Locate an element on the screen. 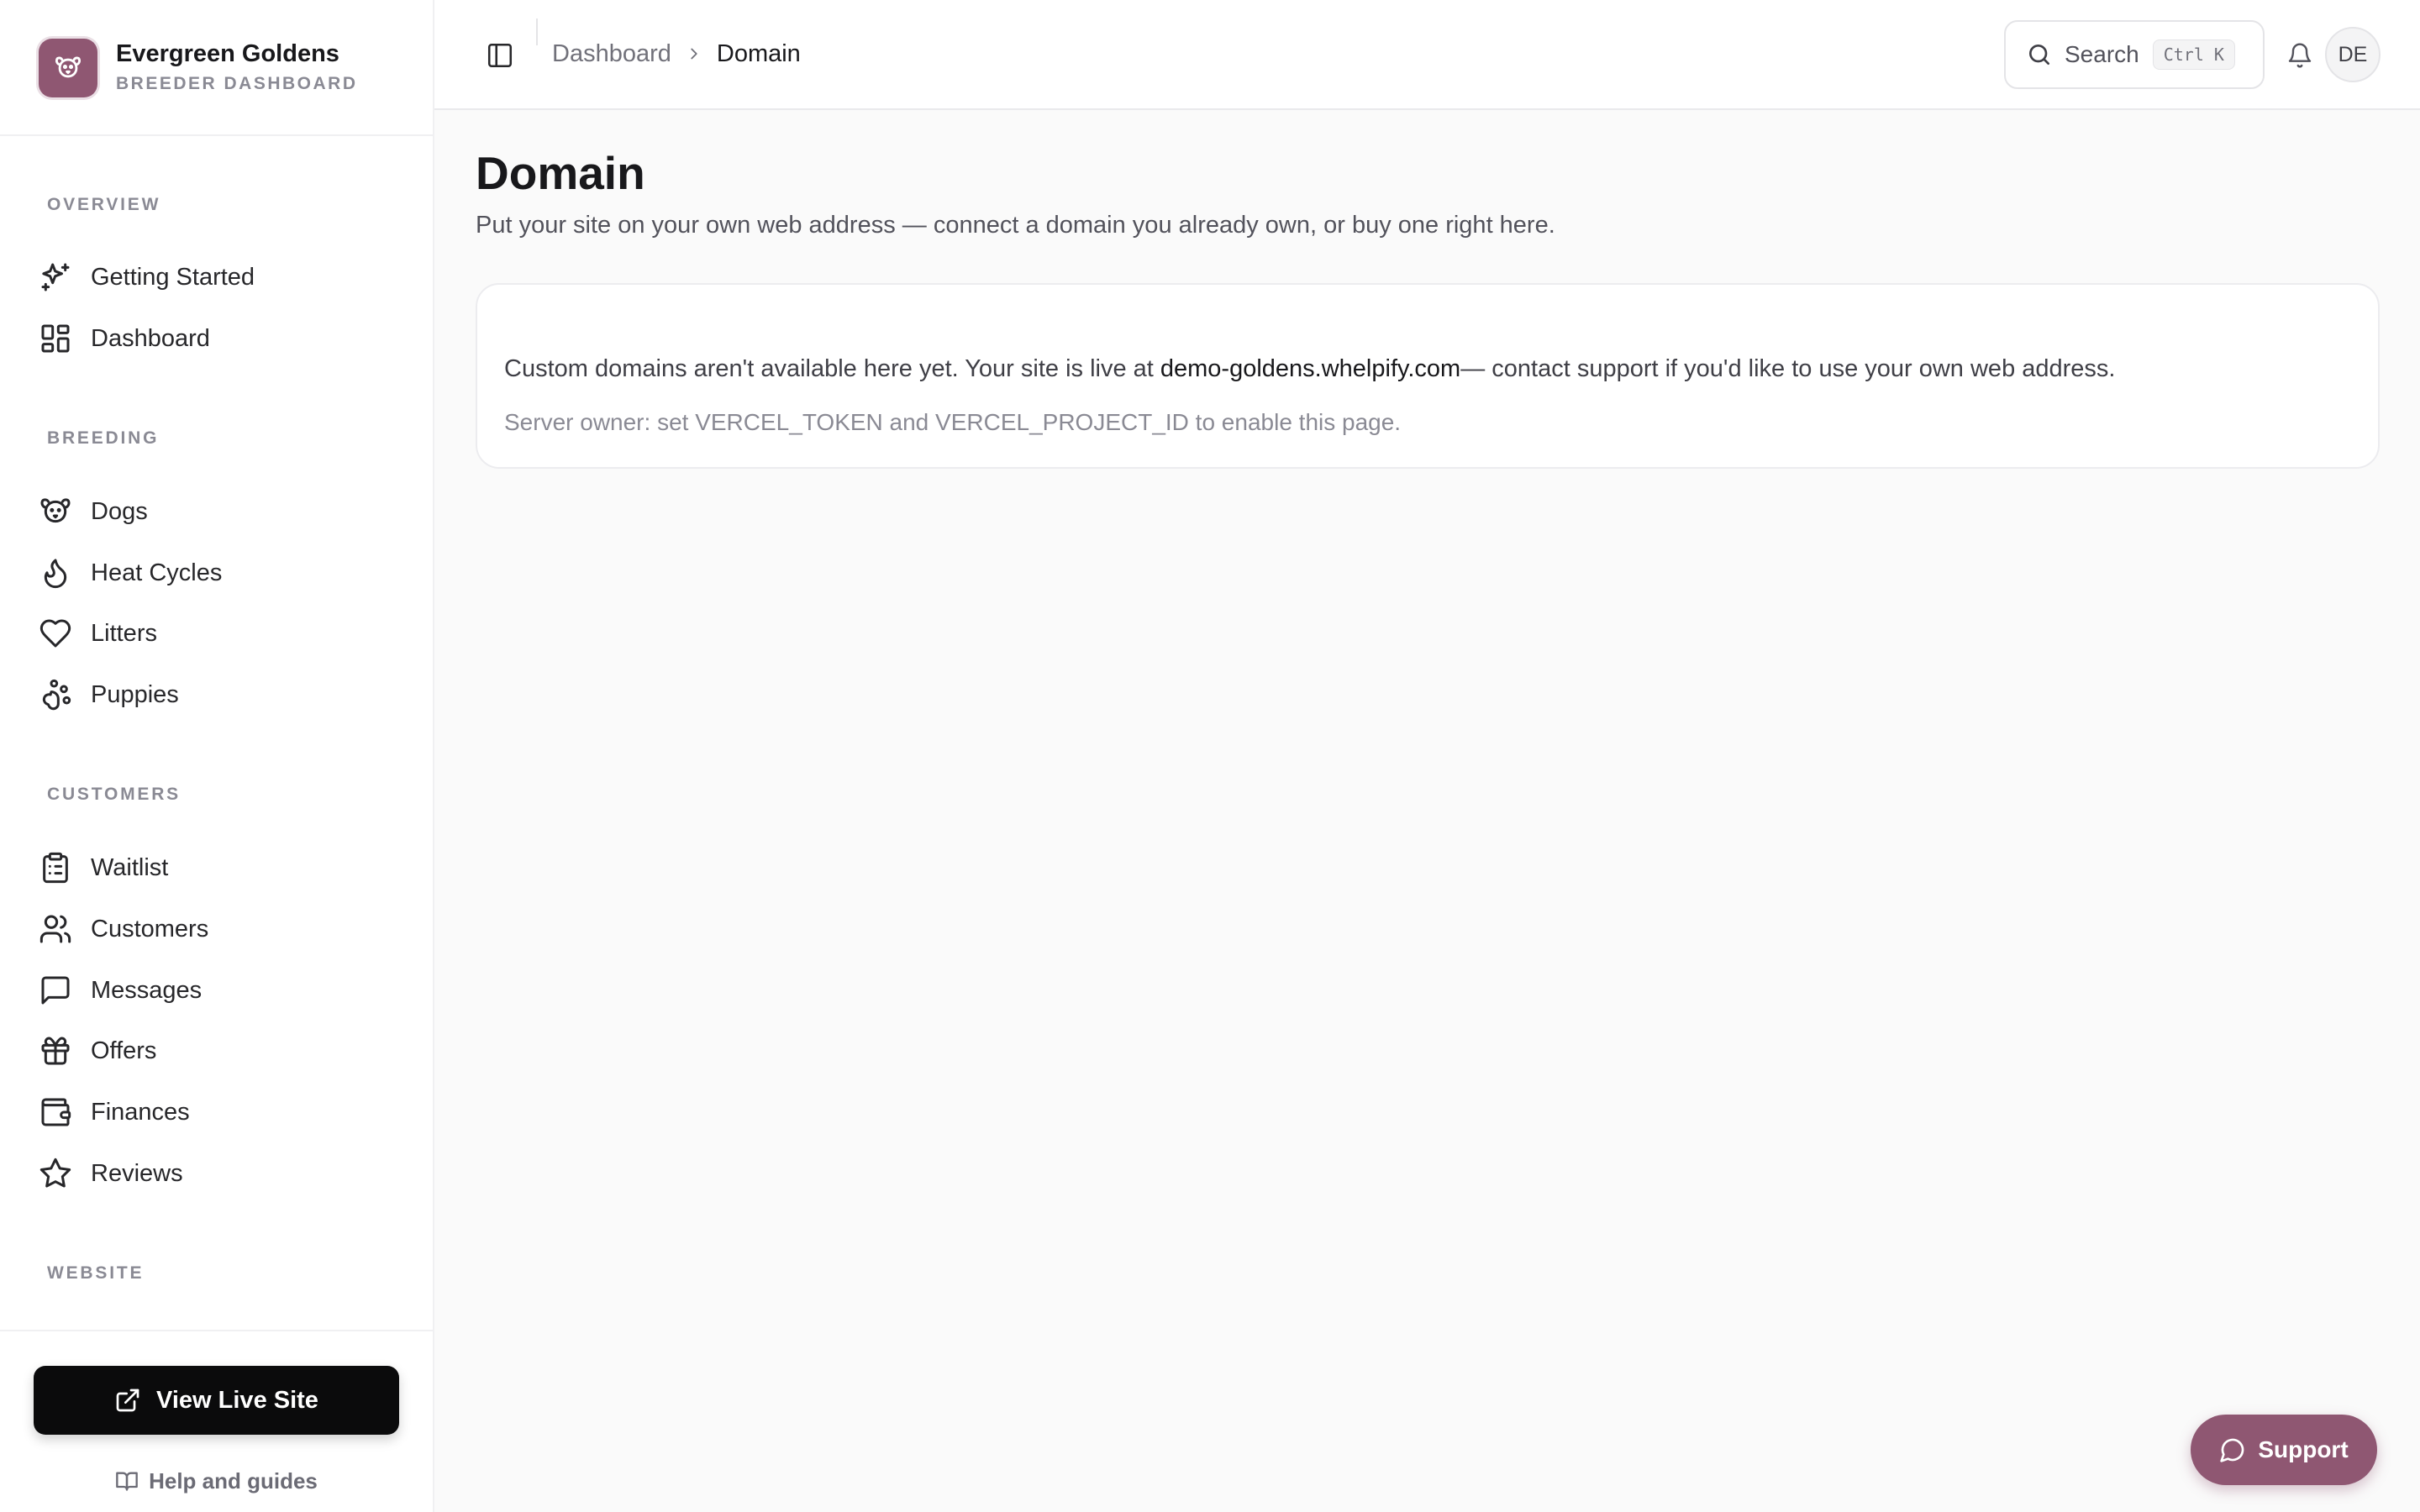  gift-icon is located at coordinates (55, 1050).